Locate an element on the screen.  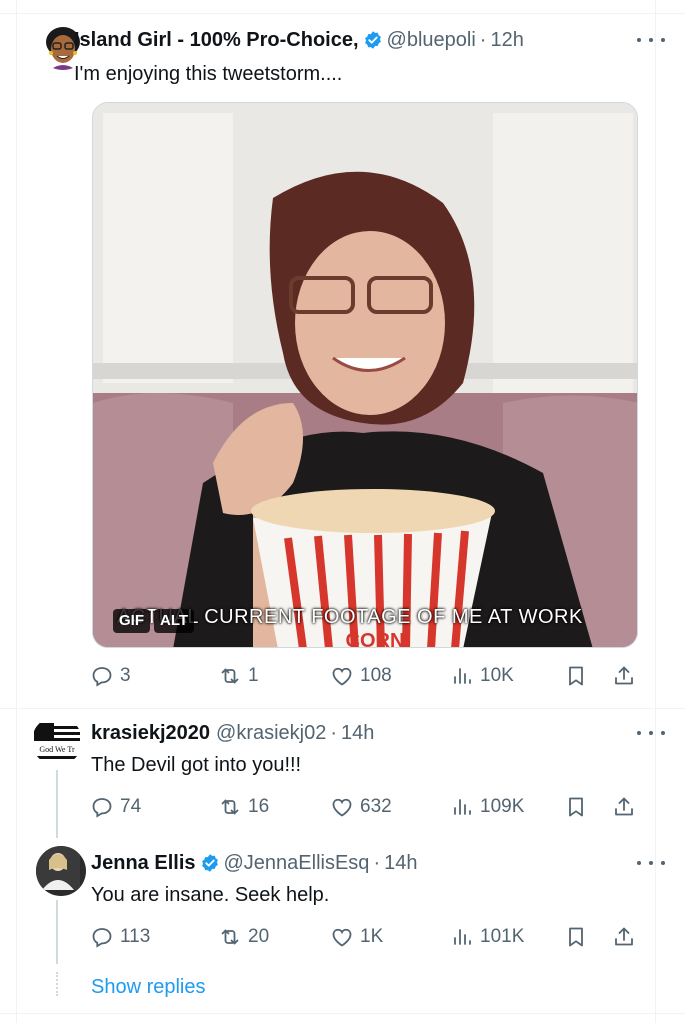
flag-avatar-icon: God We Tr is located at coordinates (57, 741).